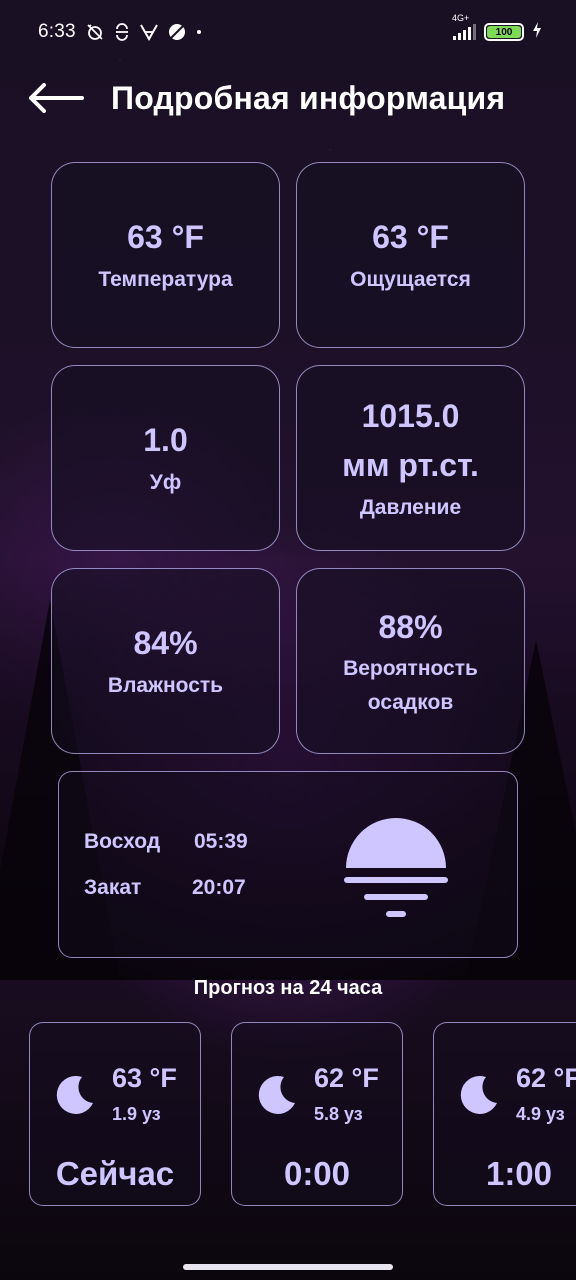 This screenshot has width=576, height=1280. What do you see at coordinates (410, 626) in the screenshot?
I see `precipitation-value: 88%` at bounding box center [410, 626].